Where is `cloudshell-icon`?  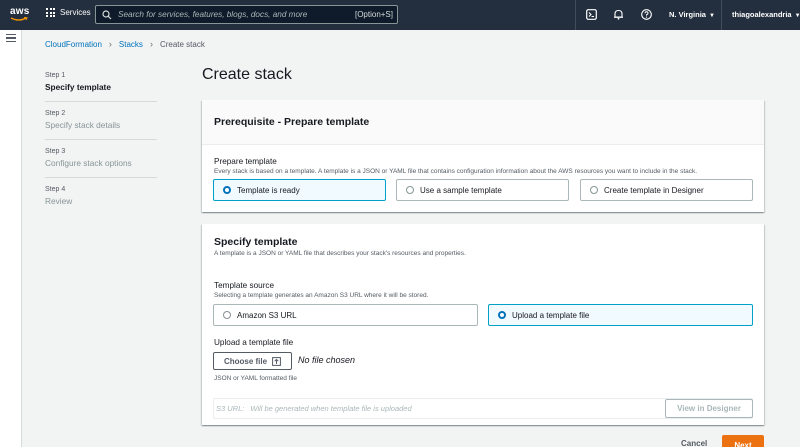 cloudshell-icon is located at coordinates (591, 14).